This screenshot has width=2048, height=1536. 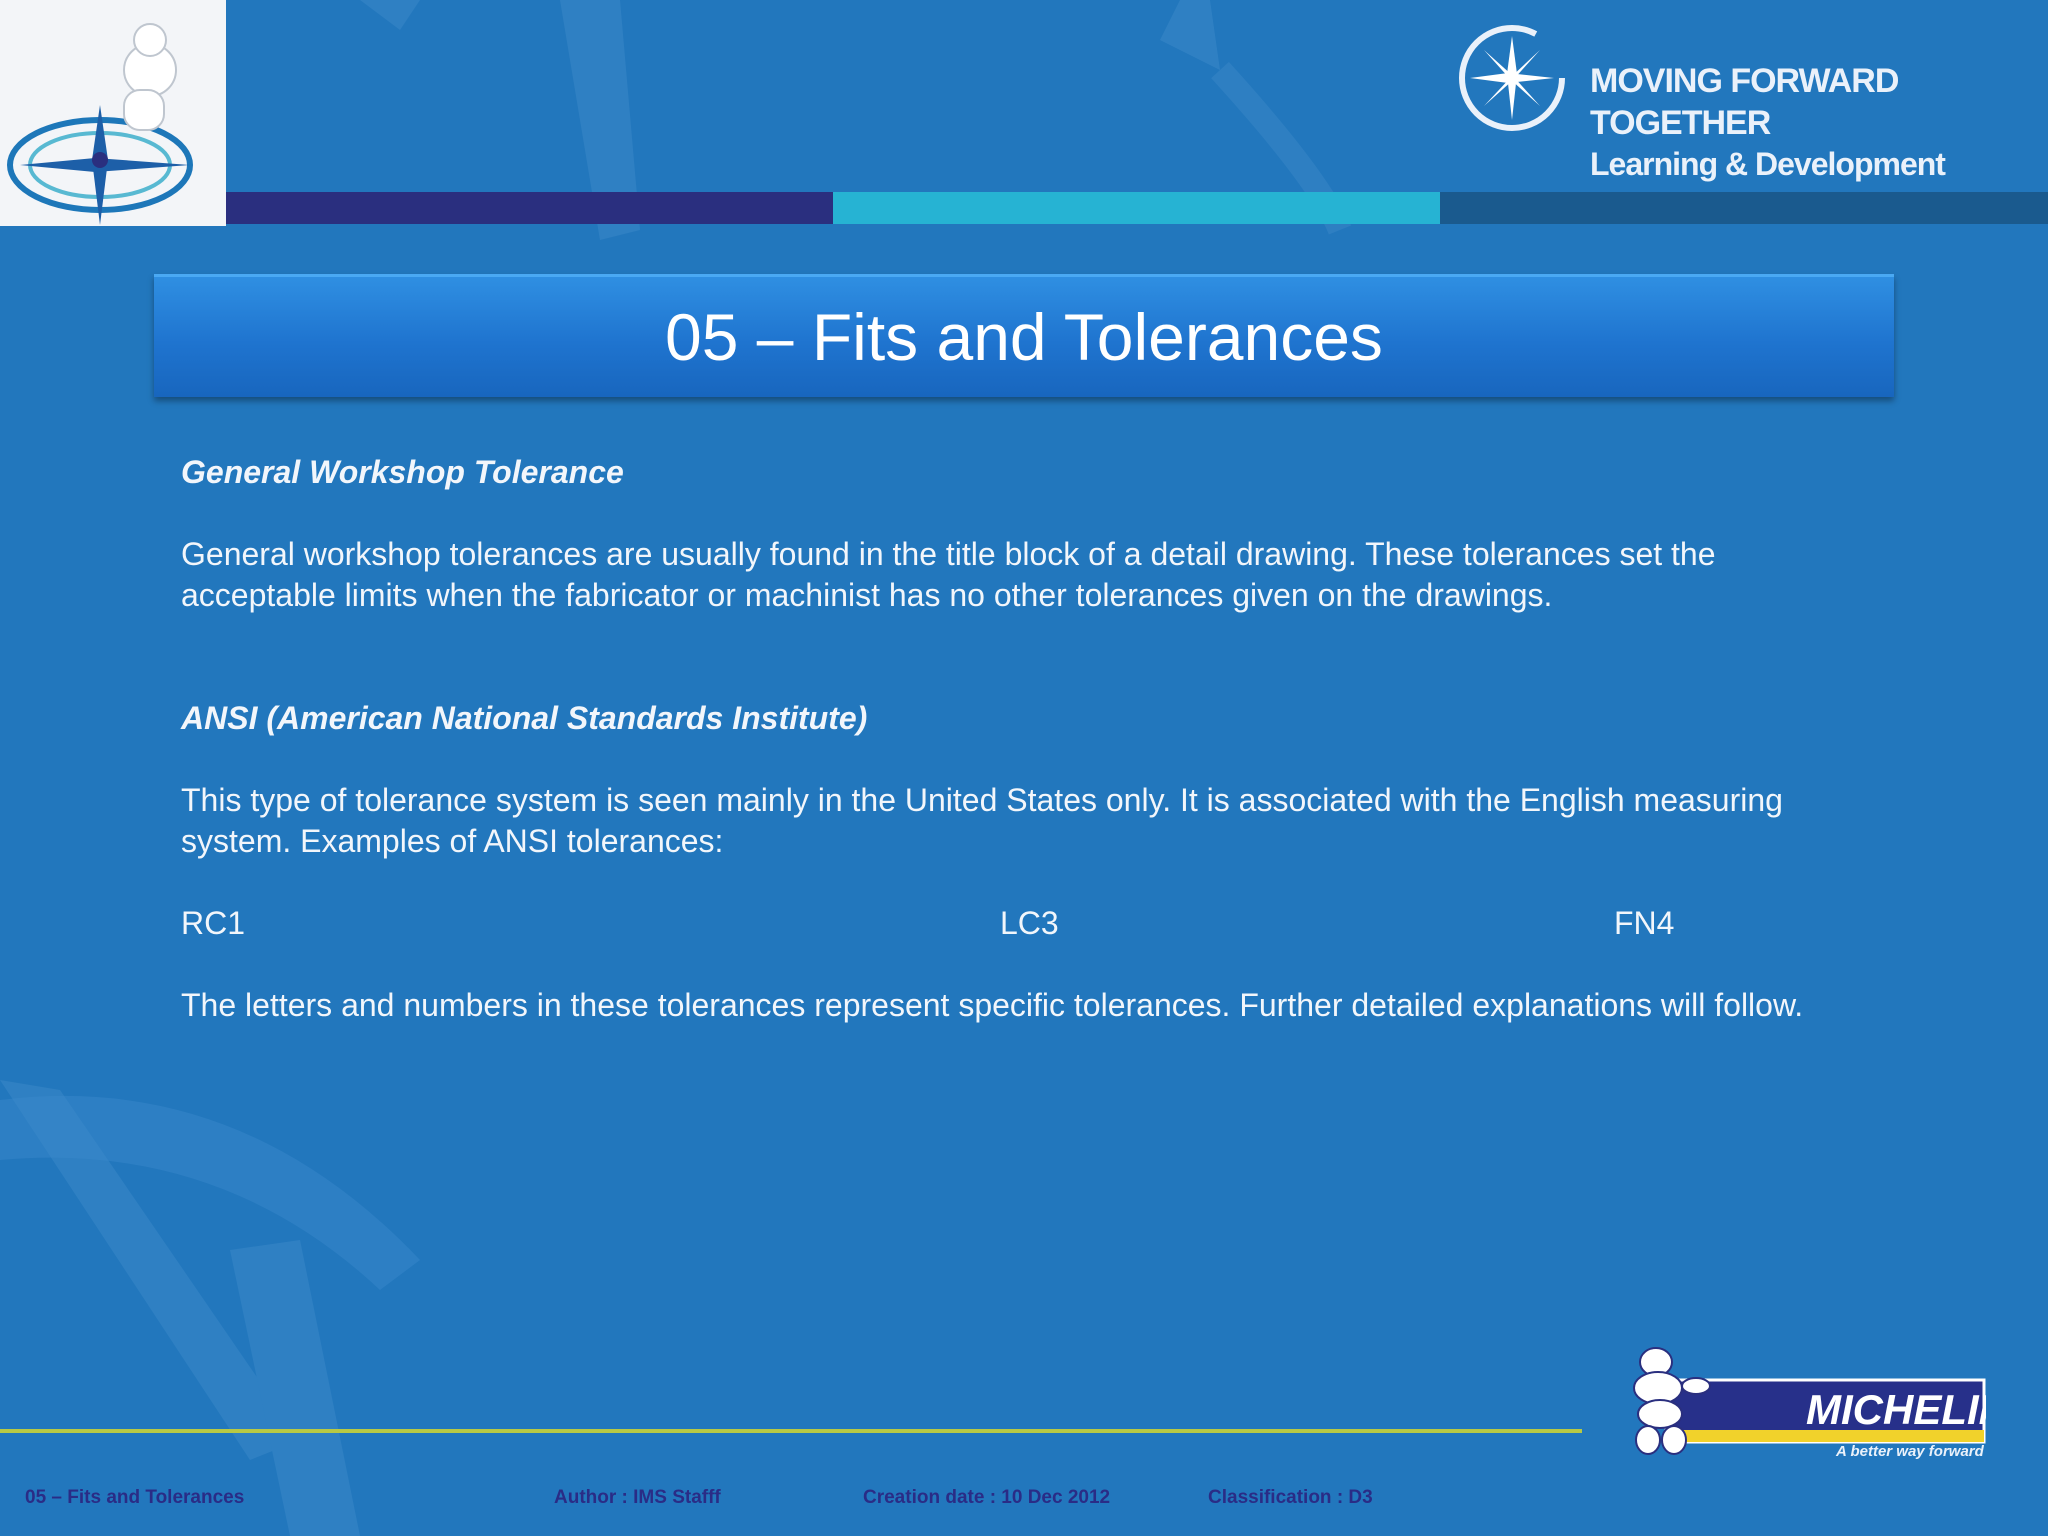 I want to click on header-band-dark, so click(x=1744, y=208).